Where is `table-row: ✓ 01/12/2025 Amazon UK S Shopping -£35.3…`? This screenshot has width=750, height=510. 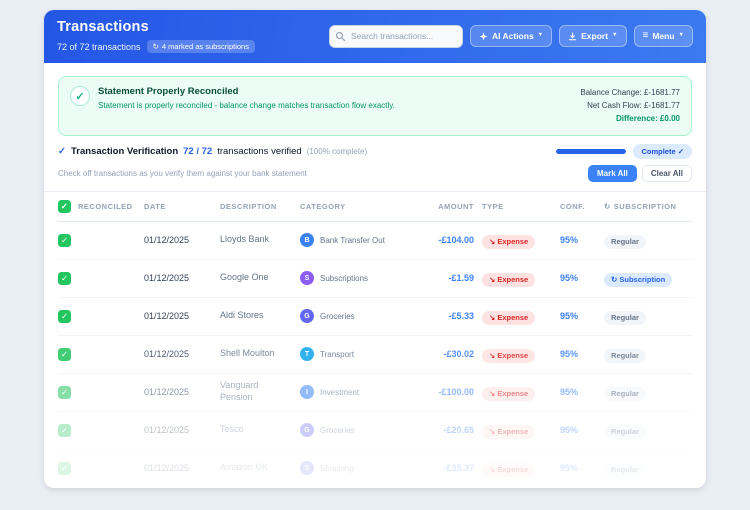
table-row: ✓ 01/12/2025 Amazon UK S Shopping -£35.3… is located at coordinates (375, 469).